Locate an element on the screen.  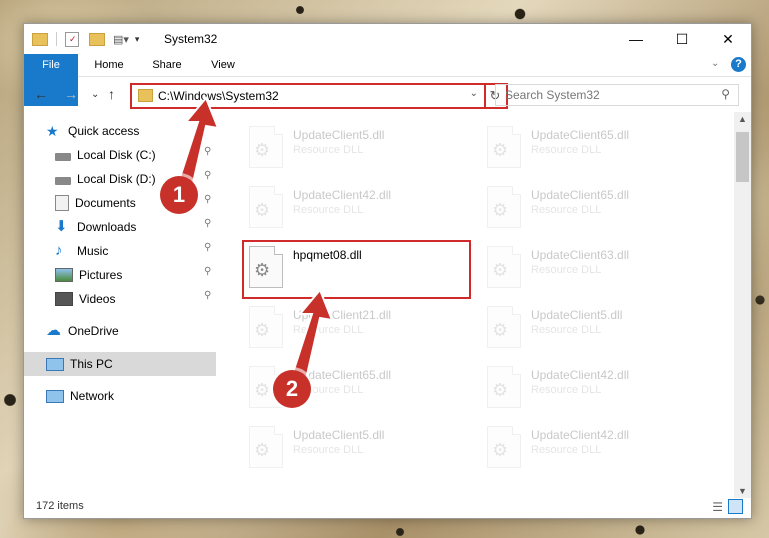
step-badge-1: 1 is located at coordinates (179, 195).